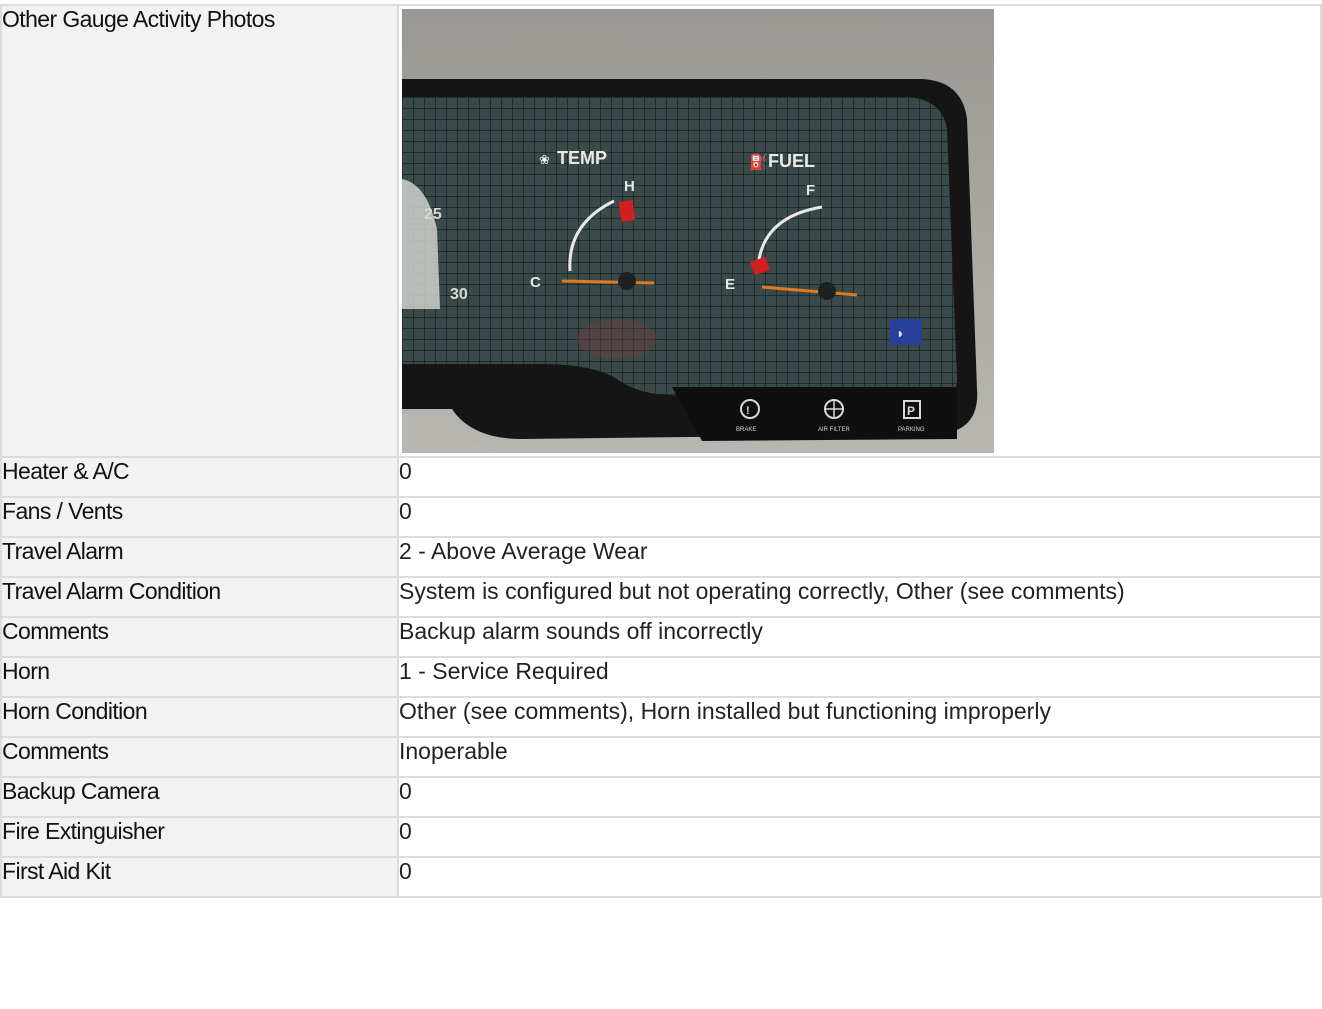 This screenshot has width=1322, height=1009. I want to click on row-value: 2 - Above Average Wear, so click(859, 557).